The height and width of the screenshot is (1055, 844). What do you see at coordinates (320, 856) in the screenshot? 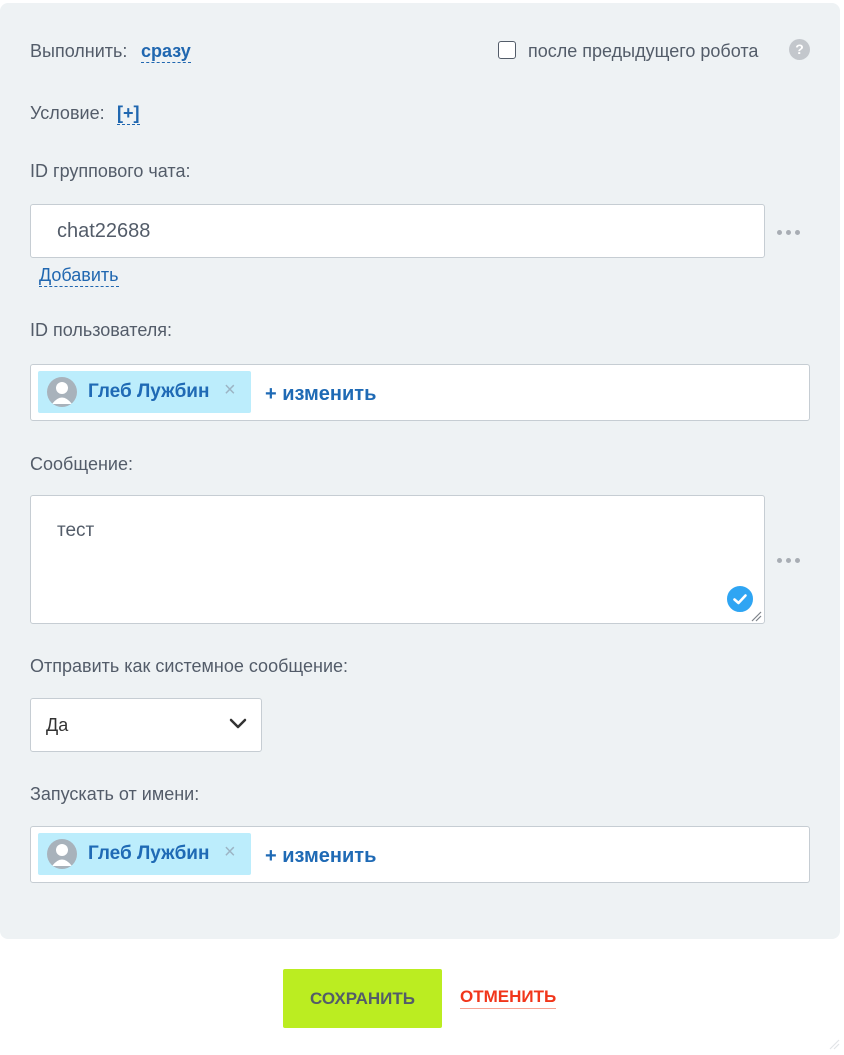
I see `change-run-as-link: + изменить` at bounding box center [320, 856].